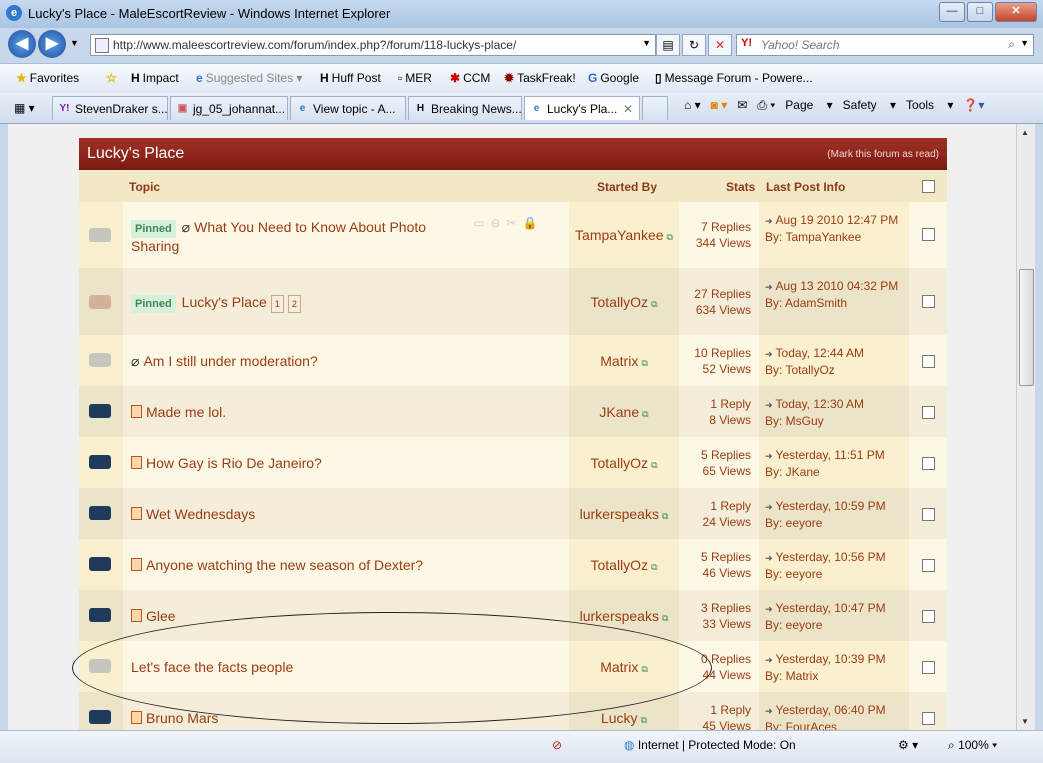 This screenshot has width=1043, height=763. Describe the element at coordinates (178, 412) in the screenshot. I see `topic-link: Made me lol.` at that location.